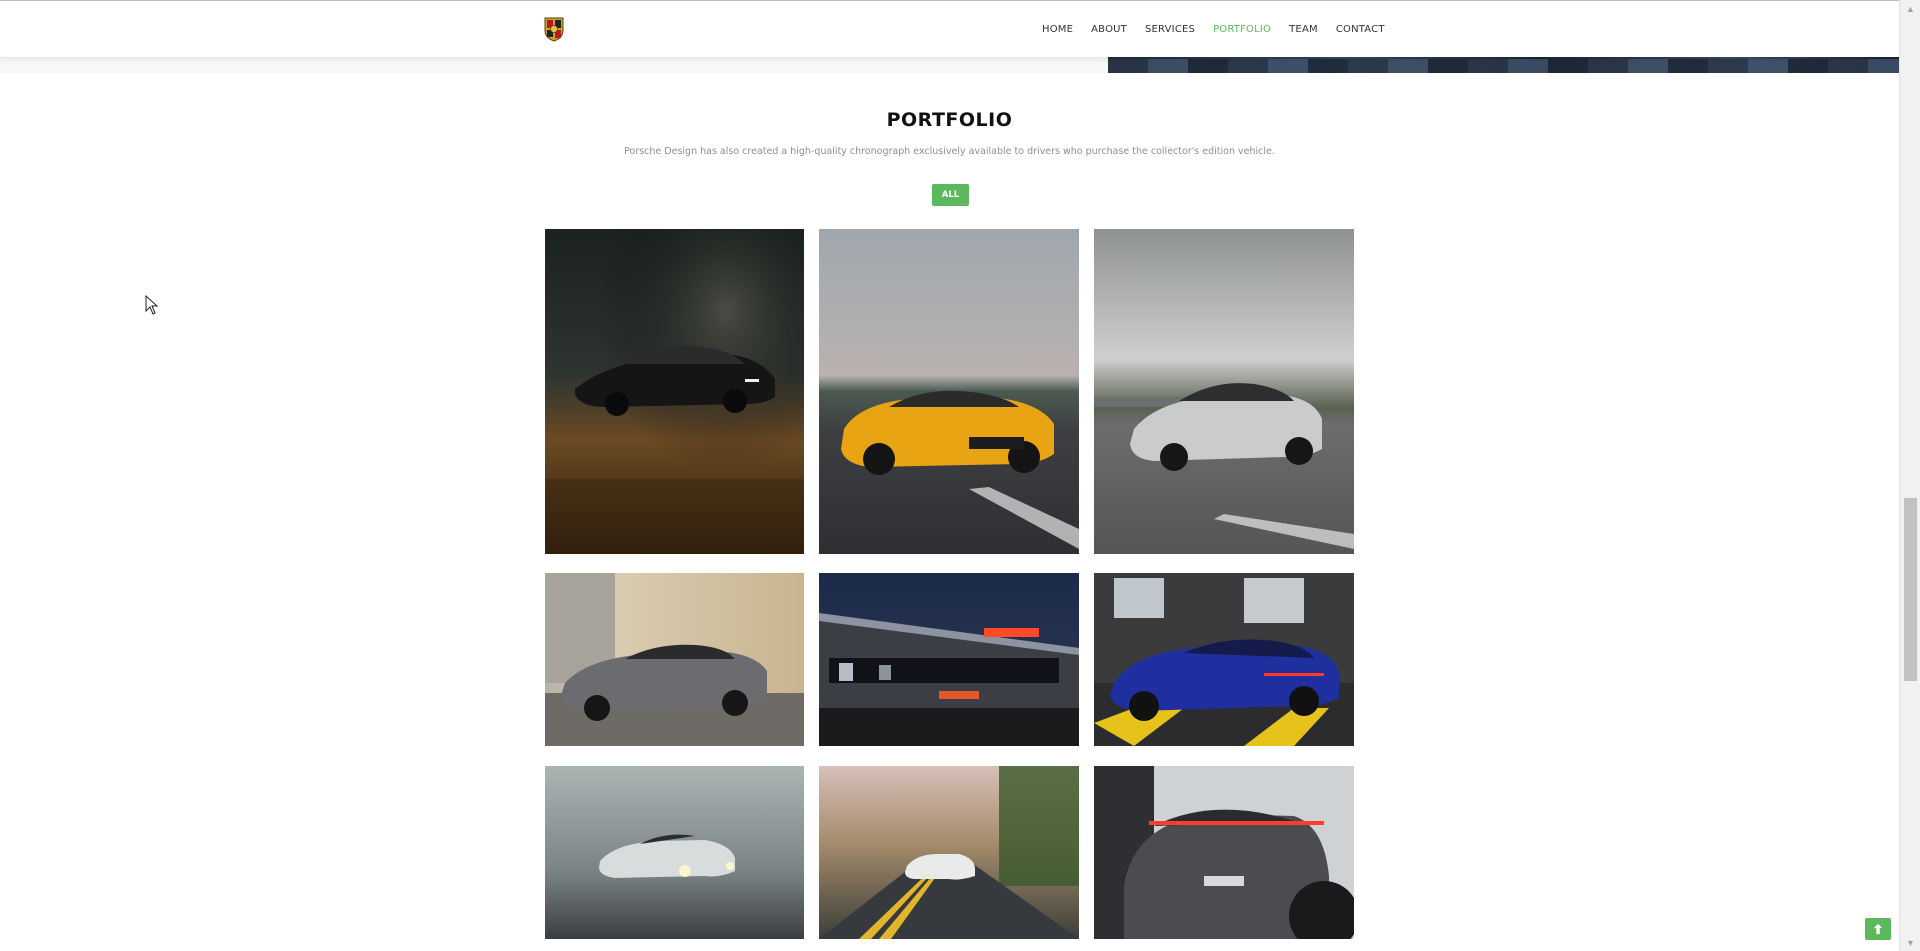  I want to click on main-nav: HOME ABOUT SERVICES PORTFOLIO TEAM CONTACT, so click(1213, 29).